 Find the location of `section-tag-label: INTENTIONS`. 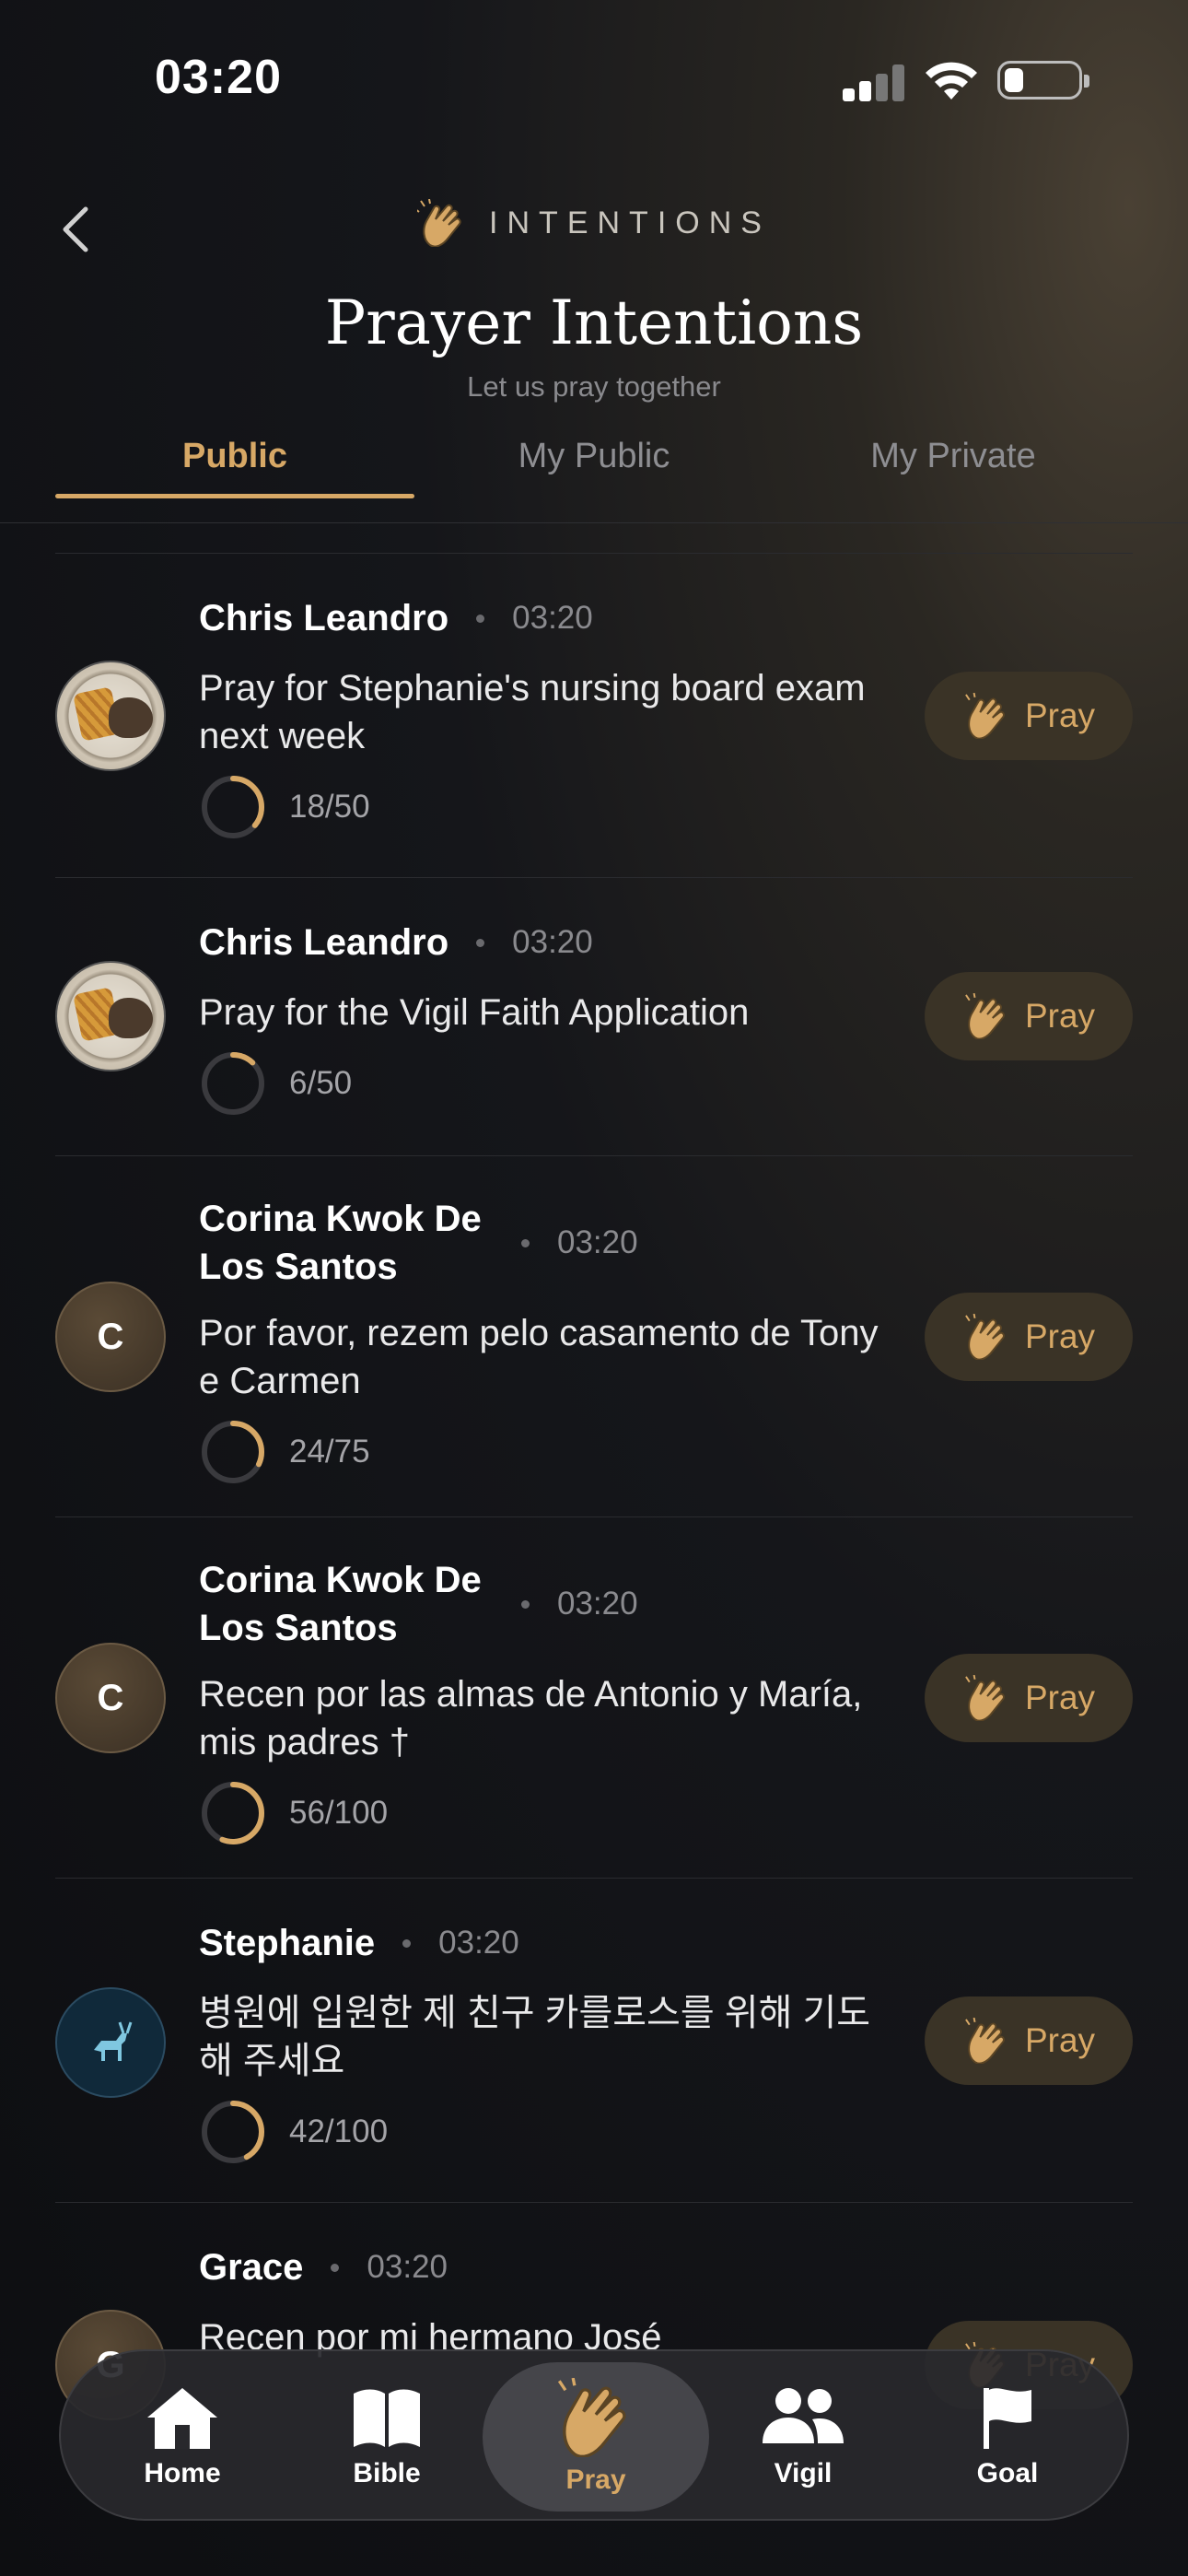

section-tag-label: INTENTIONS is located at coordinates (630, 222).